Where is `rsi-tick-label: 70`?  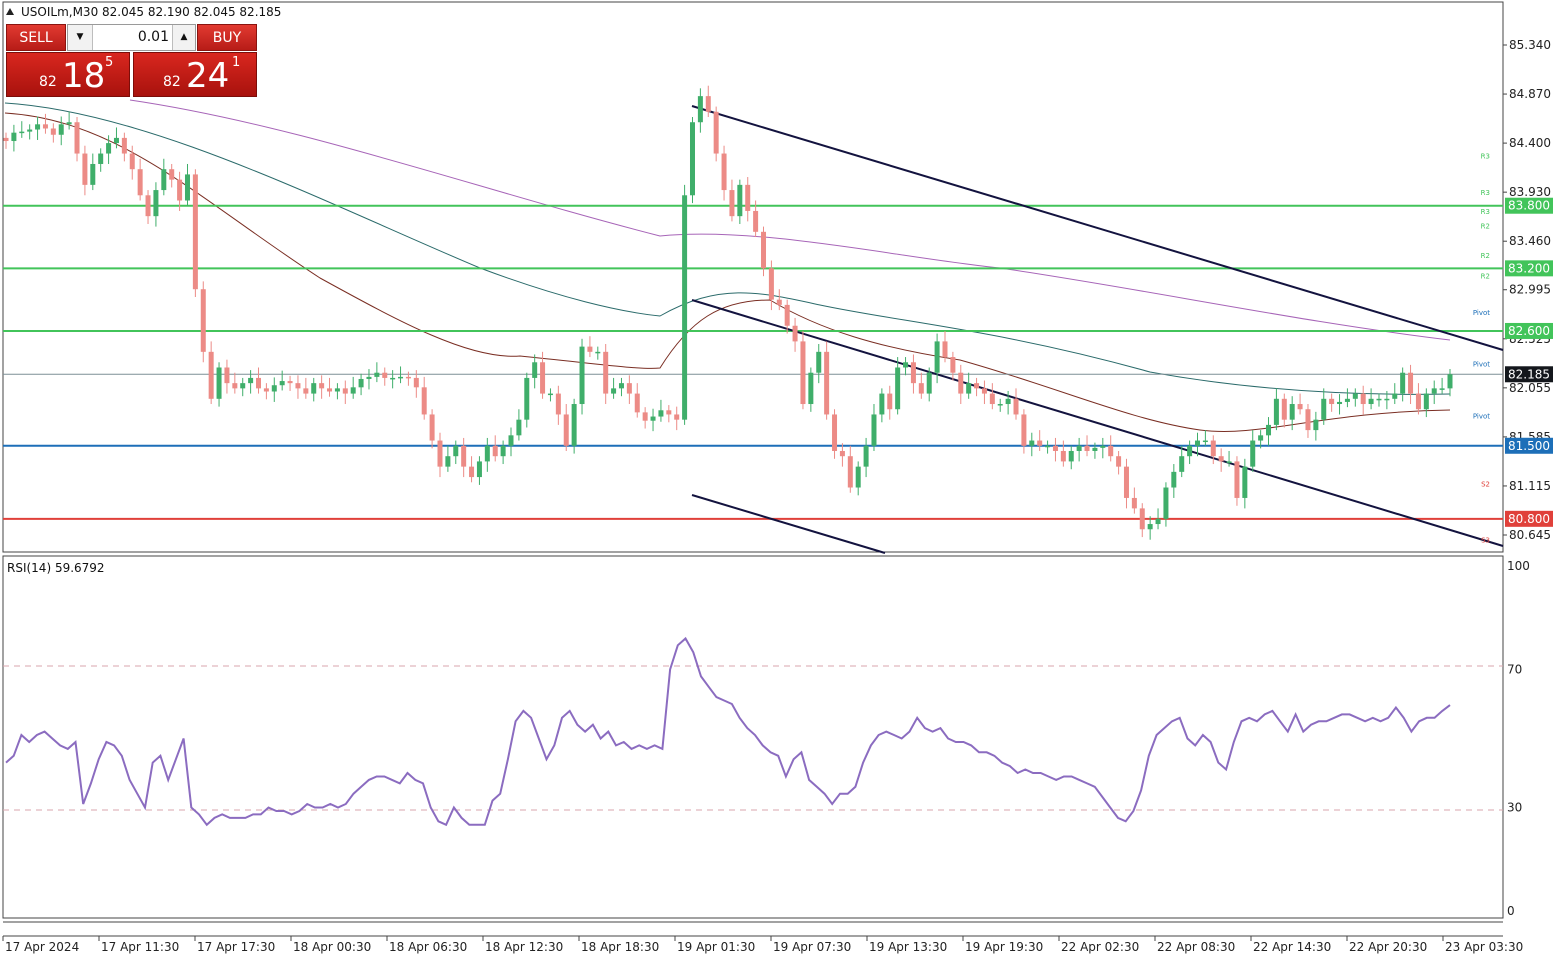
rsi-tick-label: 70 is located at coordinates (1514, 670).